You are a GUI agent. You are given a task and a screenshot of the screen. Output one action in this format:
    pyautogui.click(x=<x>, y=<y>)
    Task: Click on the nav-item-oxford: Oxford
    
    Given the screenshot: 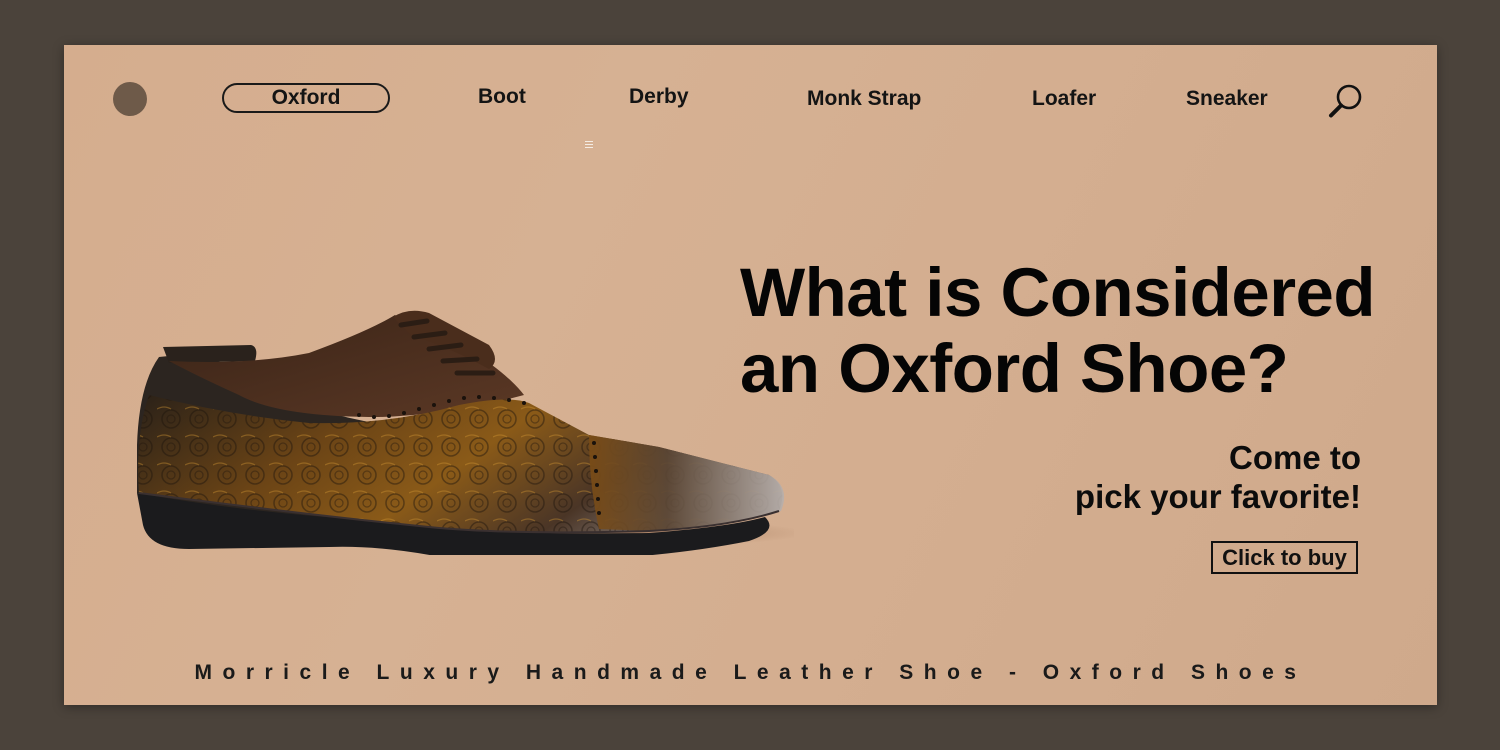 What is the action you would take?
    pyautogui.click(x=306, y=98)
    